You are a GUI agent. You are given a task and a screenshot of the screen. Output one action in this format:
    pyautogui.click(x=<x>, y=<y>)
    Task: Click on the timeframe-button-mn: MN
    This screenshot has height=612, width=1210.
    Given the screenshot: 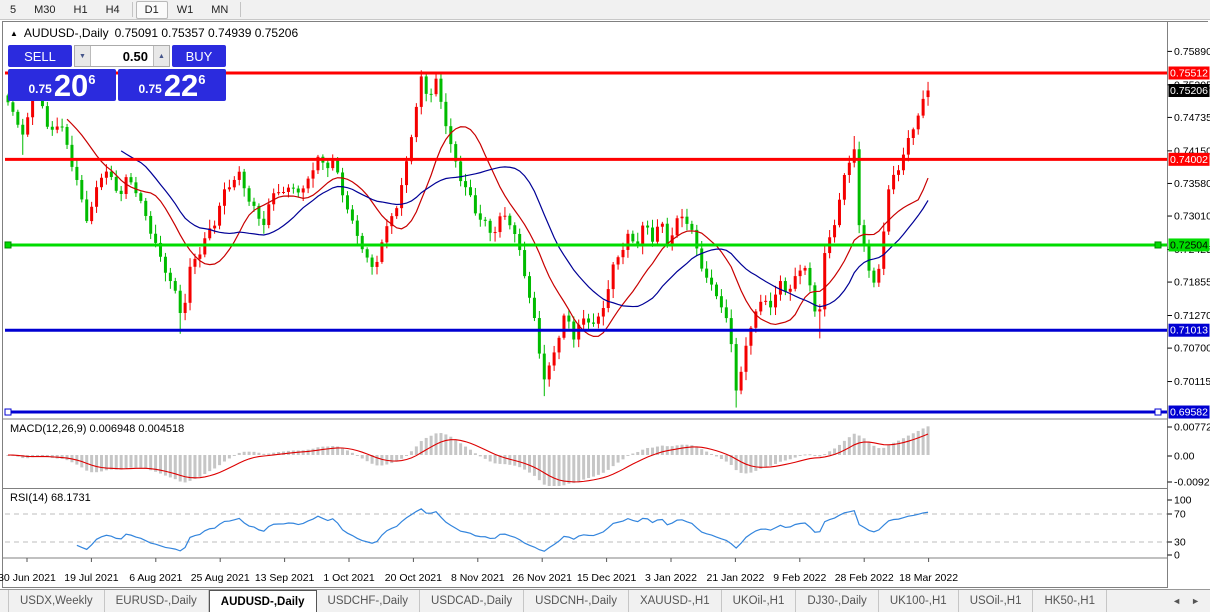 What is the action you would take?
    pyautogui.click(x=219, y=10)
    